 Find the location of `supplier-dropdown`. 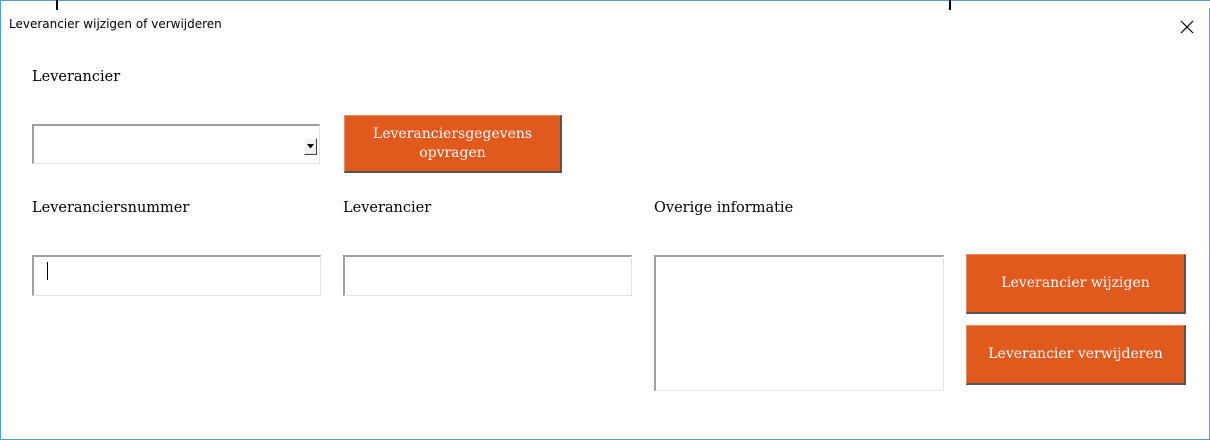

supplier-dropdown is located at coordinates (176, 144).